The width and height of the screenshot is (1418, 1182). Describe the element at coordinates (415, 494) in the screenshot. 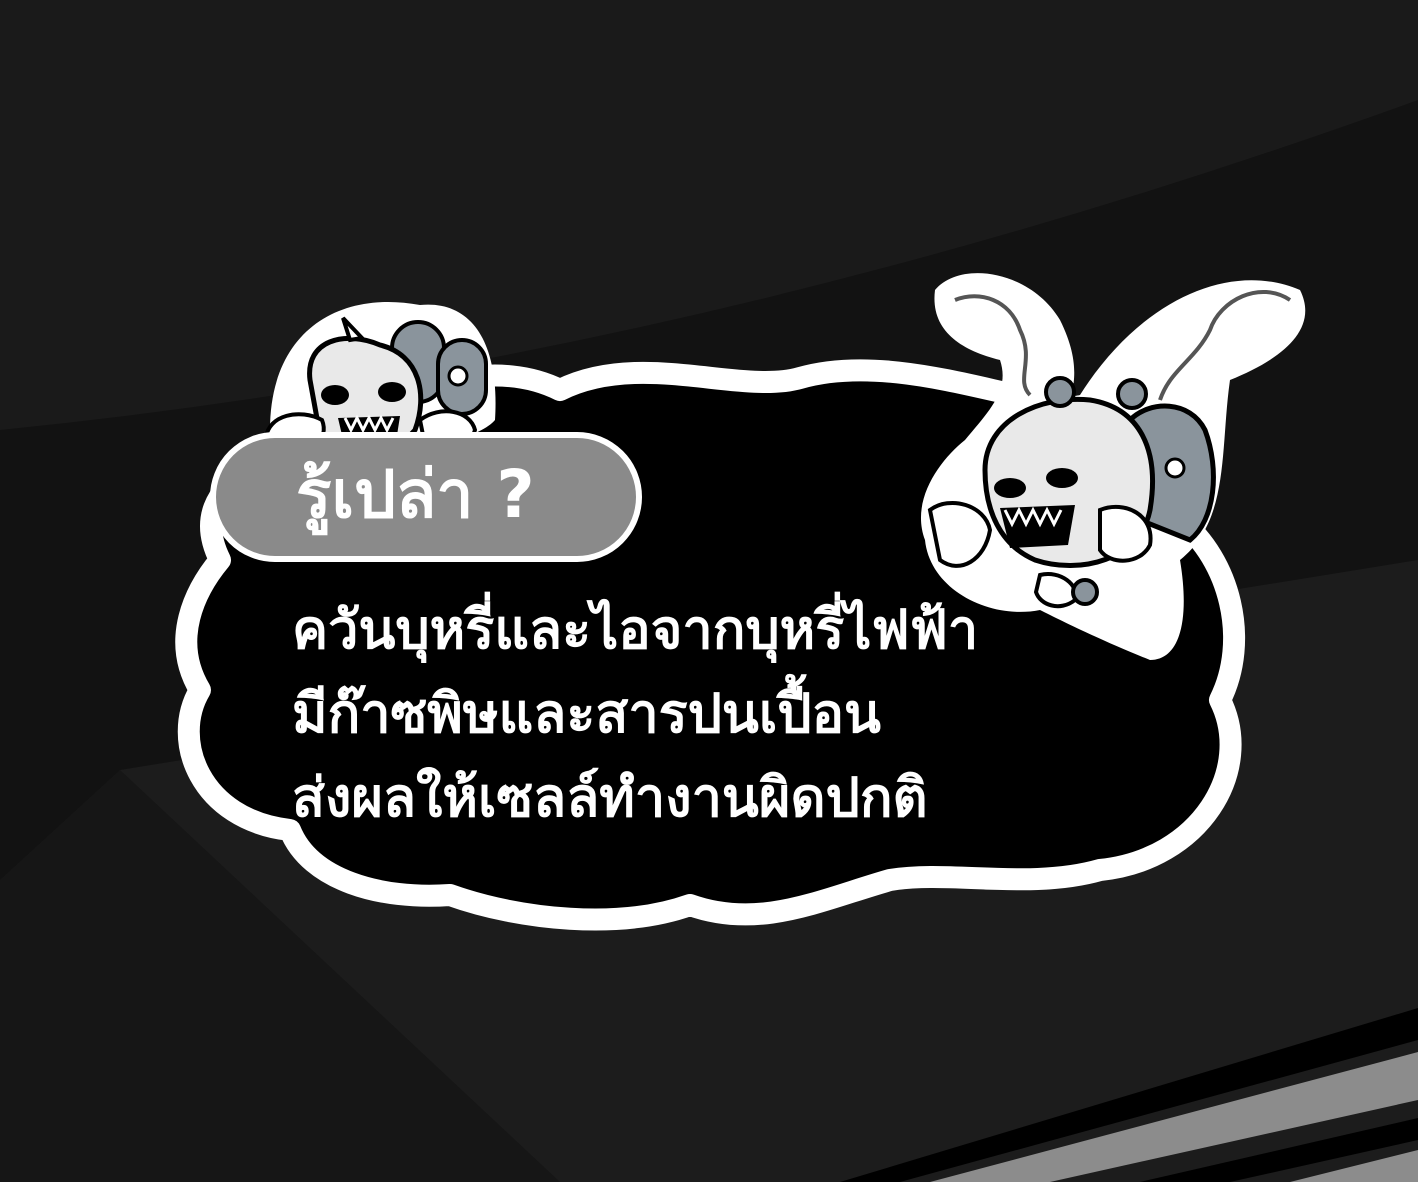

I see `badge-label: รู้เปล่า ?` at that location.